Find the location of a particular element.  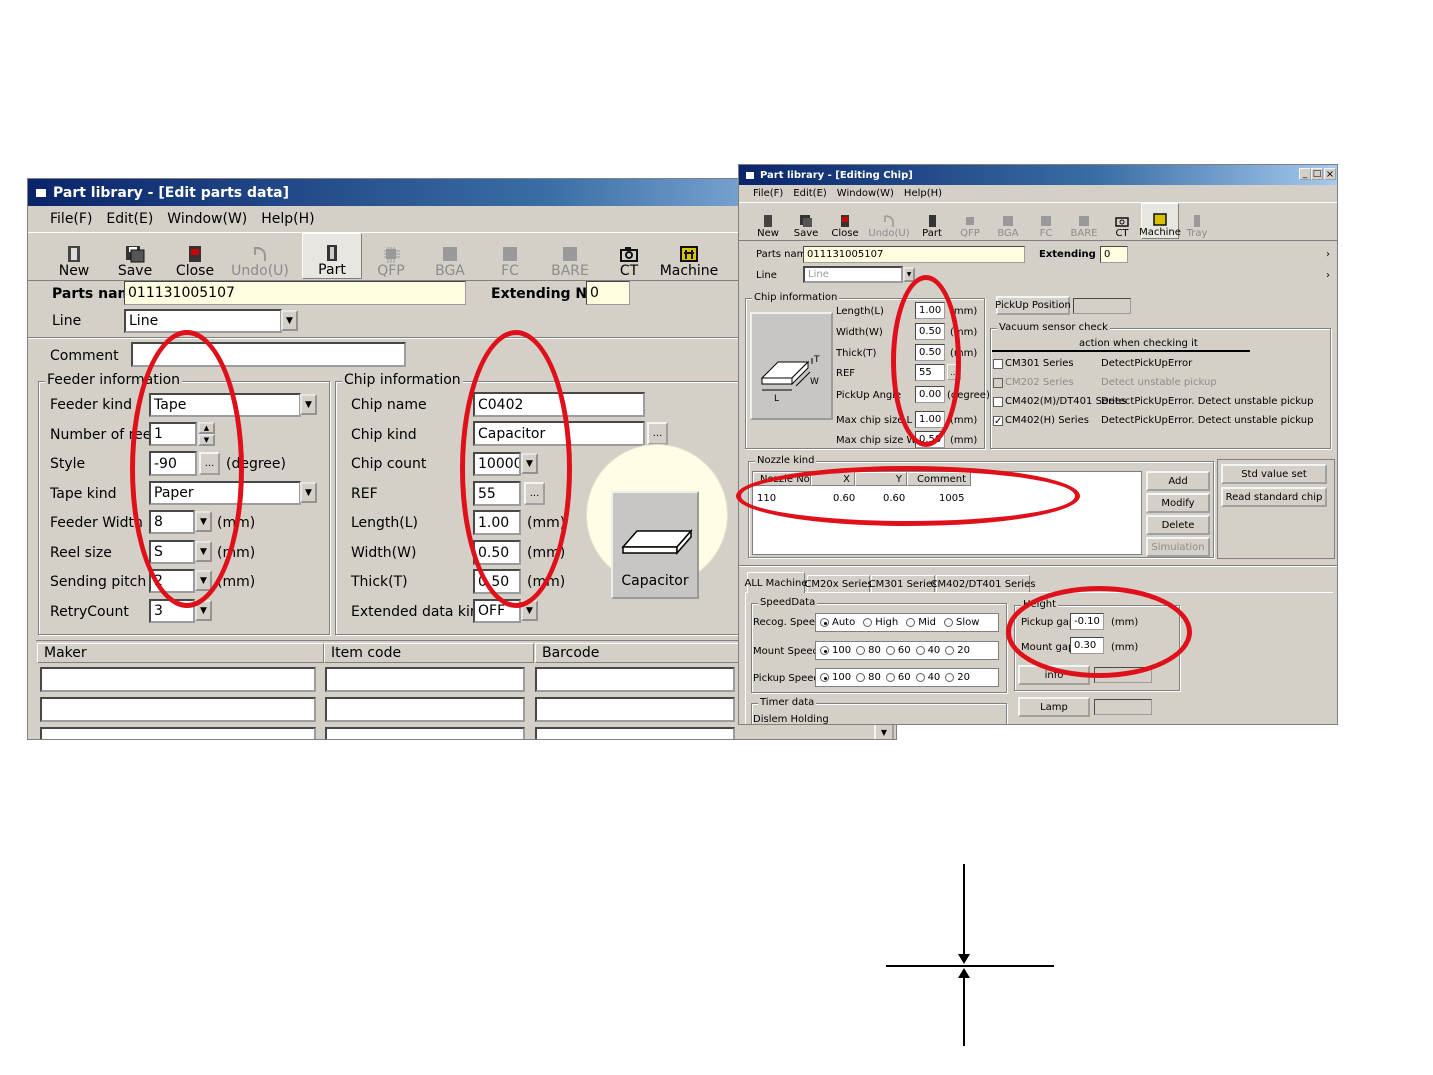

comment-field is located at coordinates (268, 354).